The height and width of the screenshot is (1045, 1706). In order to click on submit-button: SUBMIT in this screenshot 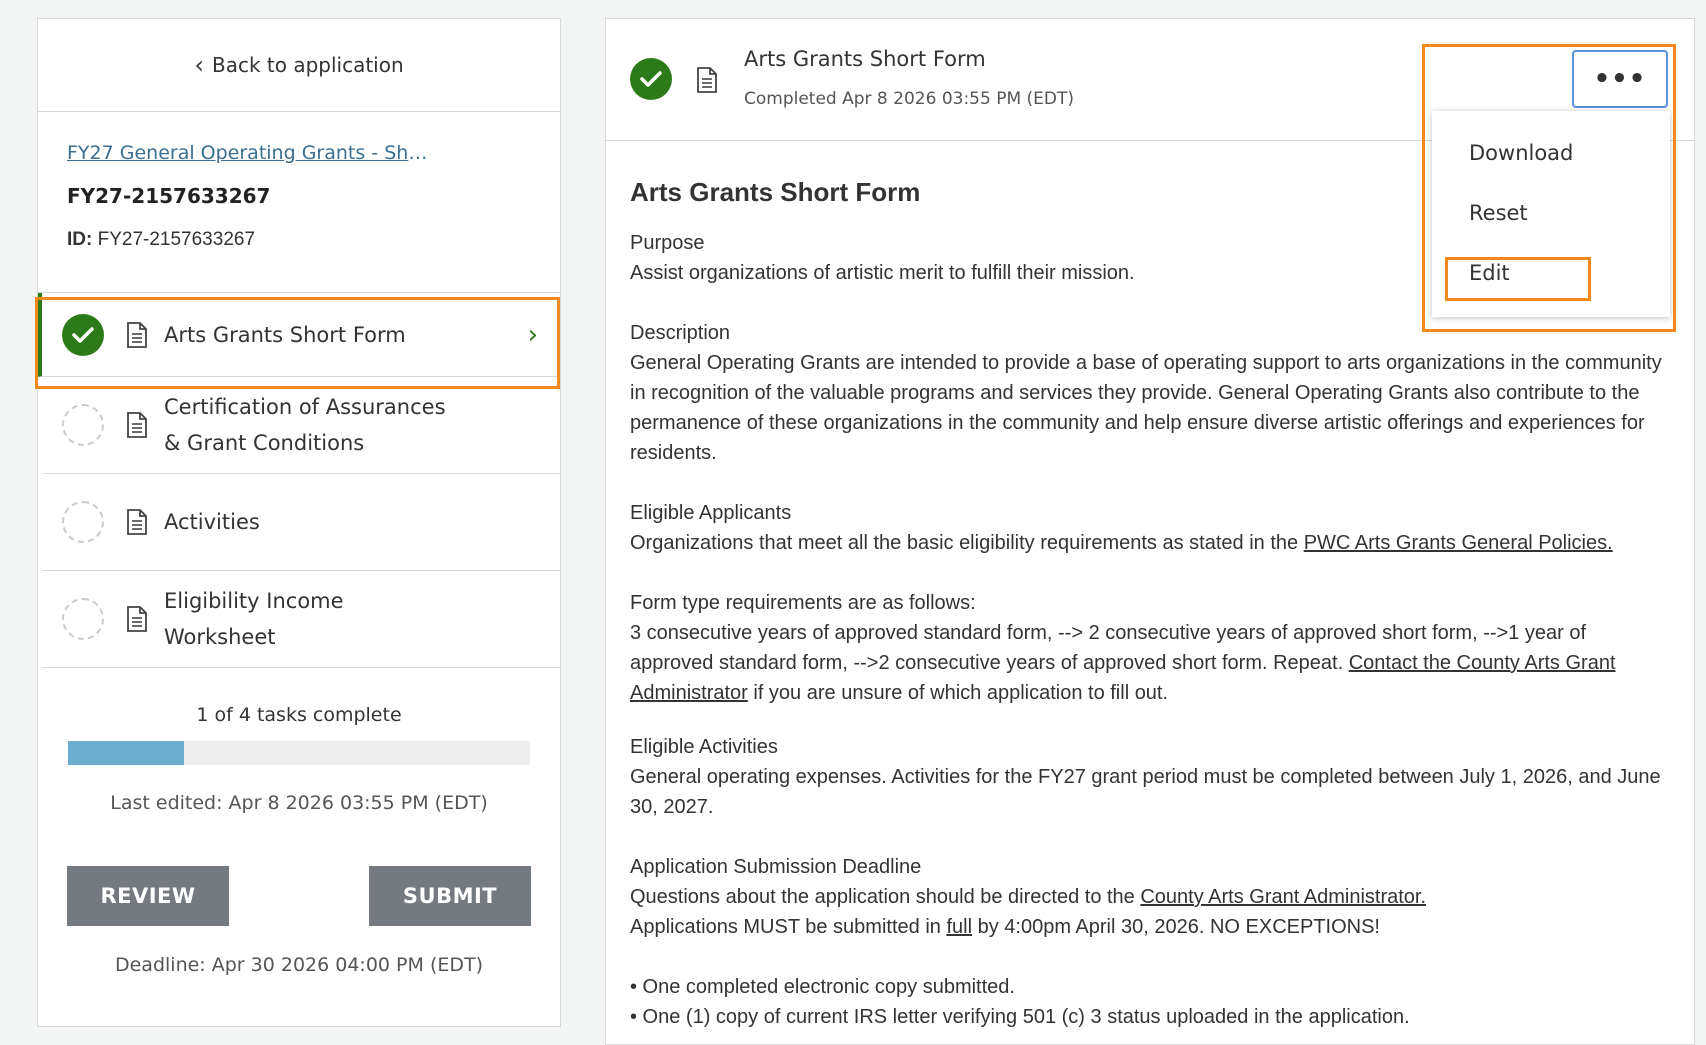, I will do `click(450, 896)`.